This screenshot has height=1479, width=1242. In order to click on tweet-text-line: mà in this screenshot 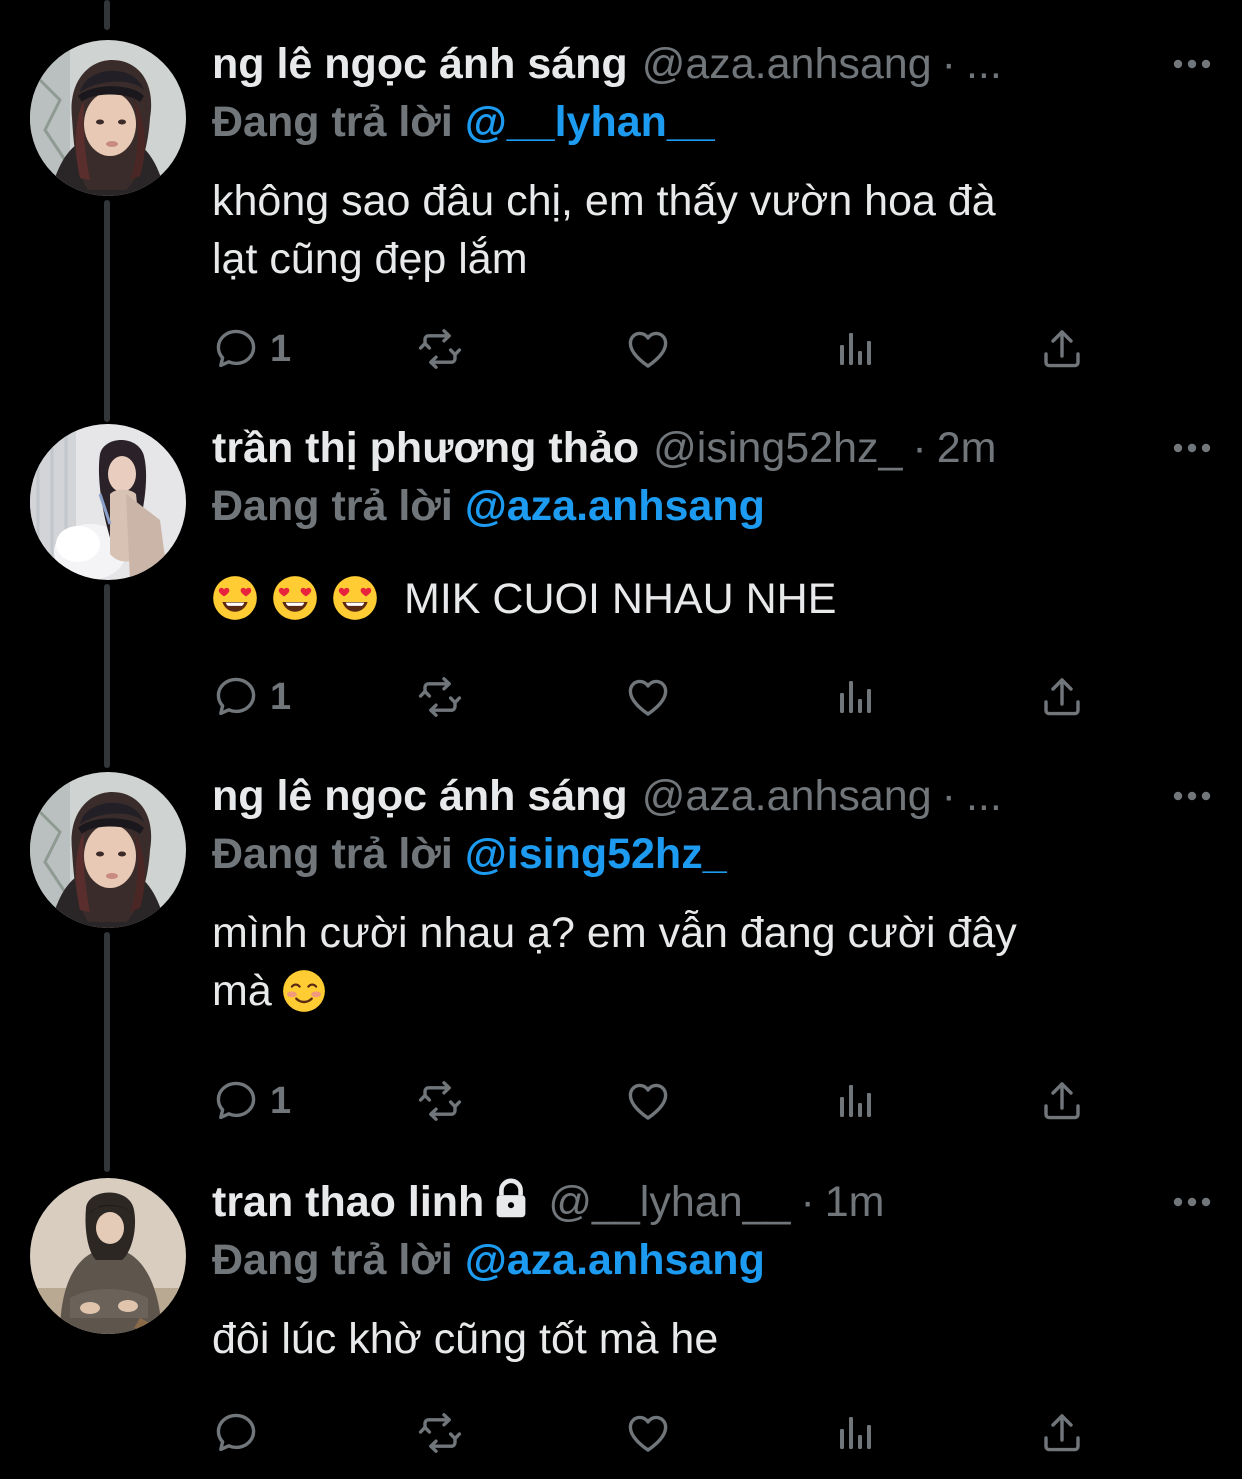, I will do `click(242, 991)`.